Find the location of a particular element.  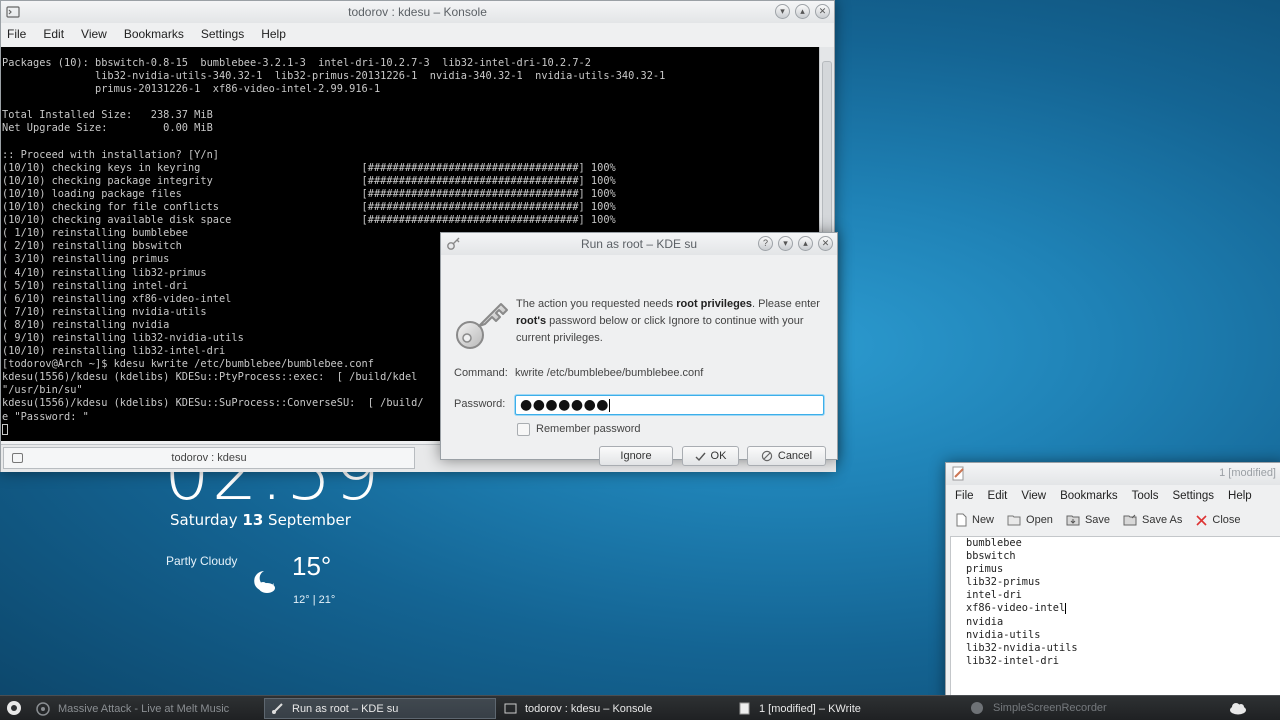

save-button: Save is located at coordinates (1088, 520).